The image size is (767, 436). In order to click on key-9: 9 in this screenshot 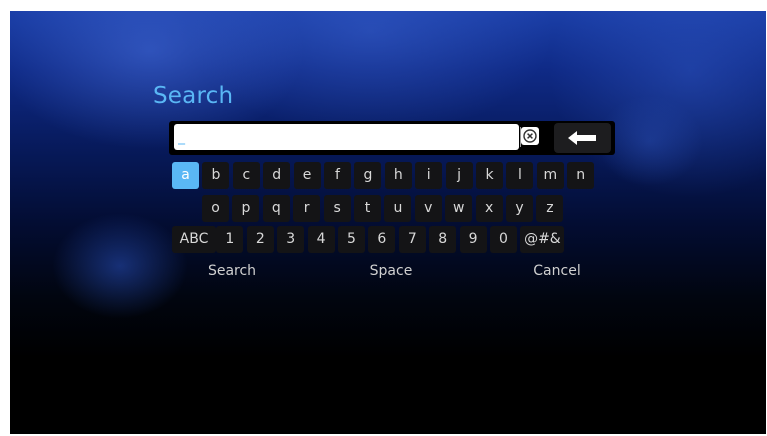, I will do `click(473, 239)`.